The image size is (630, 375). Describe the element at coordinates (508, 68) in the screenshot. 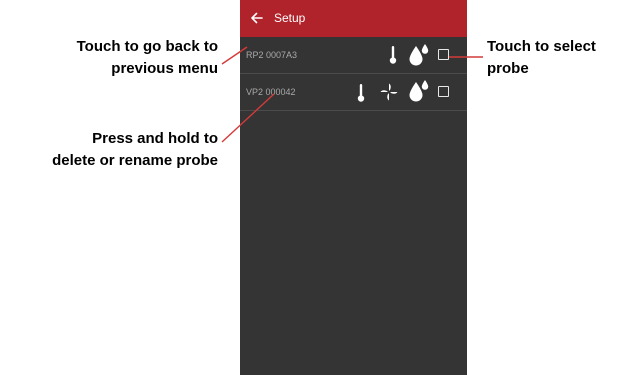

I see `annotation-select-line2: probe` at that location.